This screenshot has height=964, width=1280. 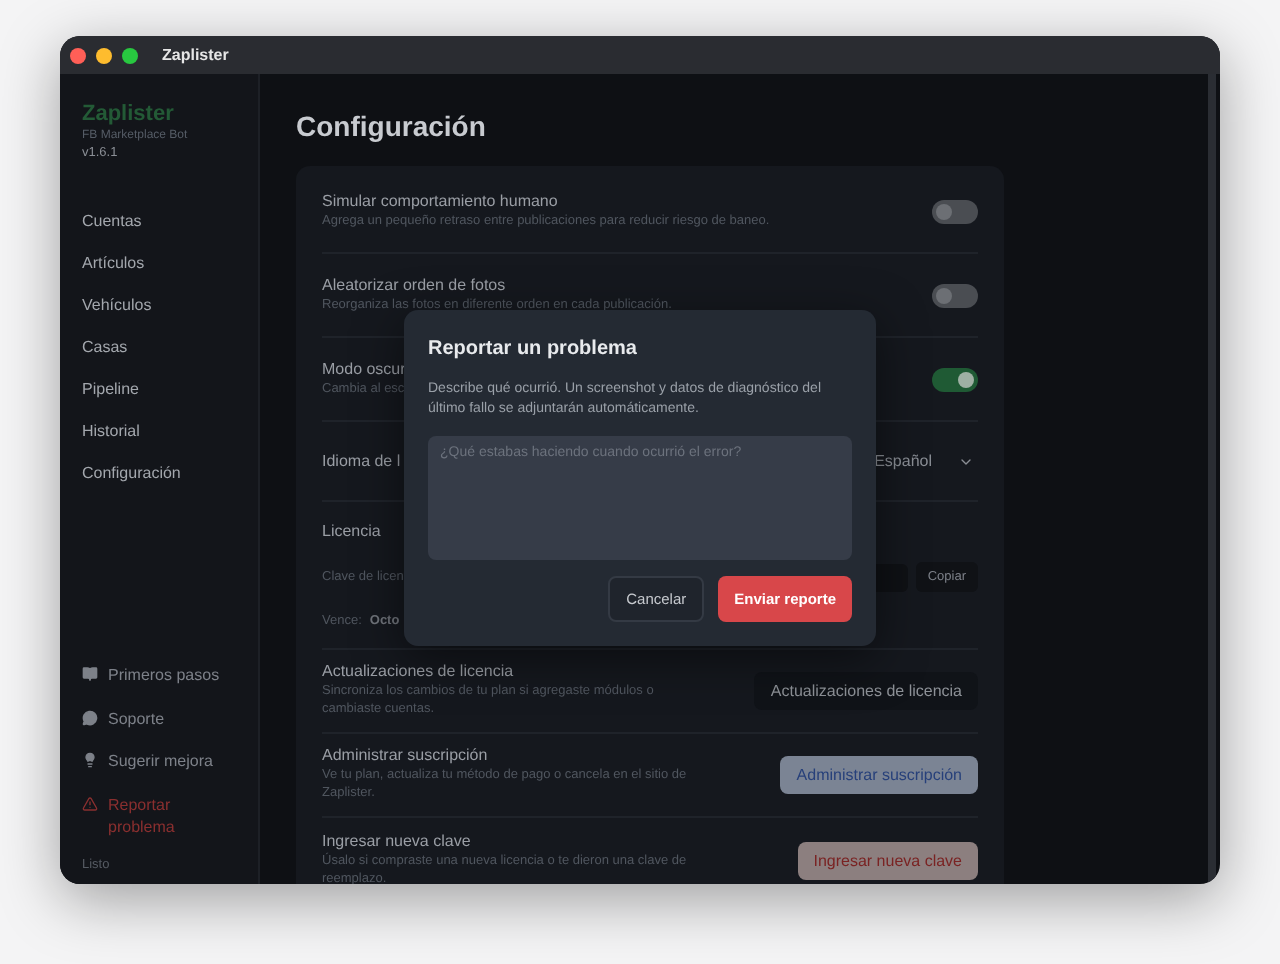 I want to click on sidebar-link: Soporte, so click(x=152, y=719).